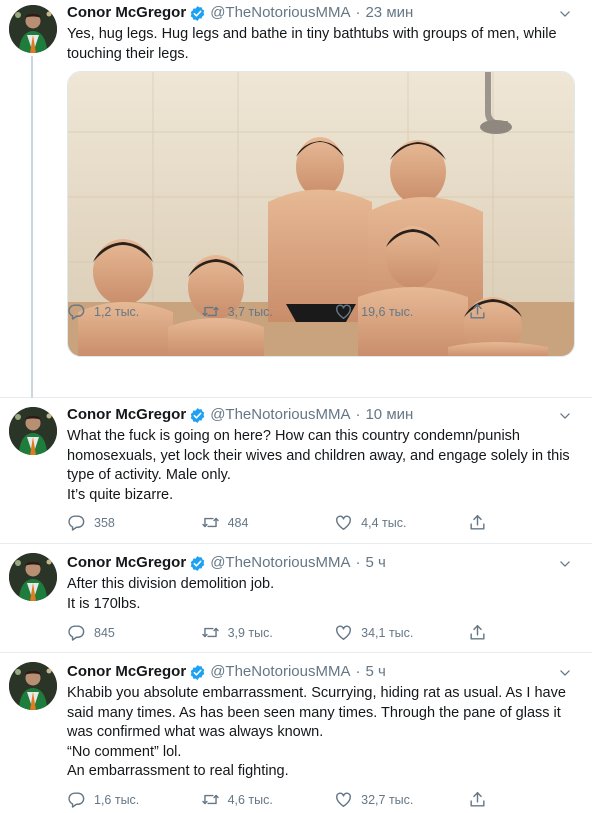 The width and height of the screenshot is (595, 813). I want to click on tweet-text-line: After this division demolition job., so click(171, 584).